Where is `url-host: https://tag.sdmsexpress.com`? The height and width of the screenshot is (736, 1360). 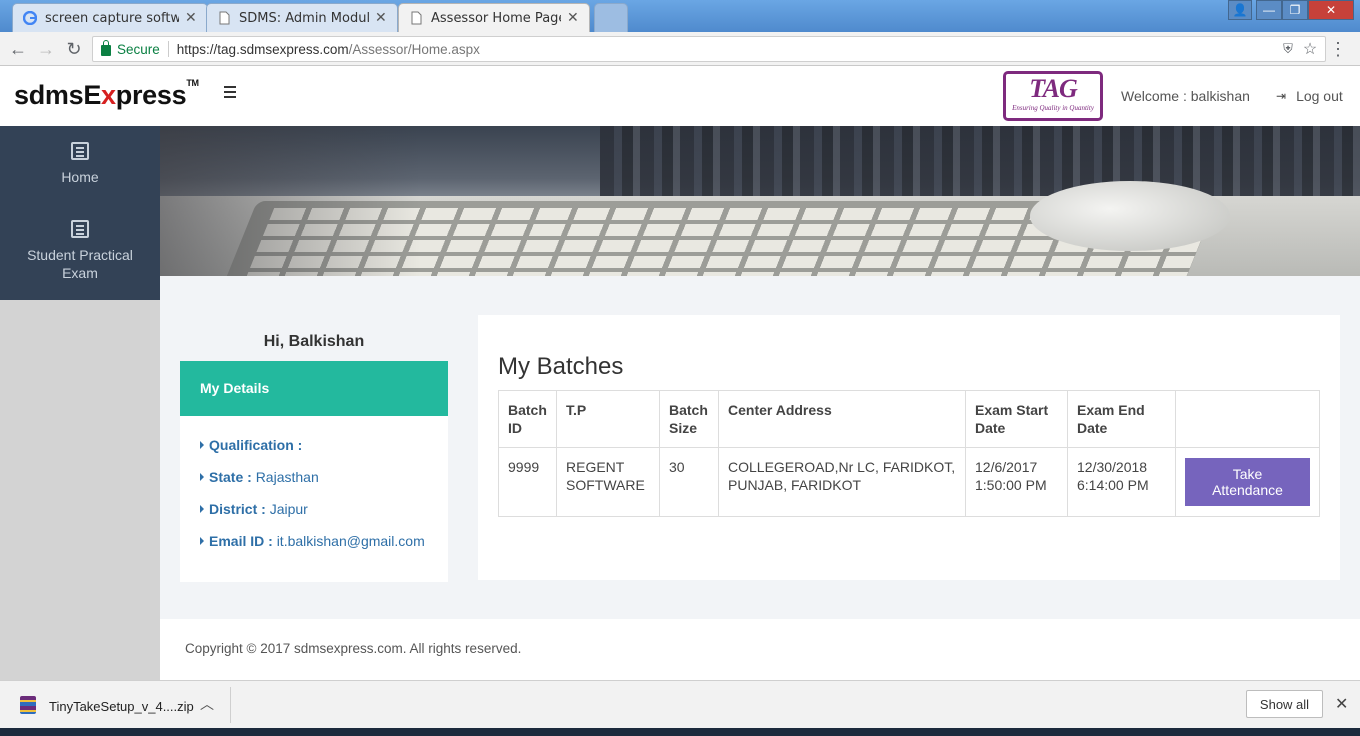 url-host: https://tag.sdmsexpress.com is located at coordinates (262, 49).